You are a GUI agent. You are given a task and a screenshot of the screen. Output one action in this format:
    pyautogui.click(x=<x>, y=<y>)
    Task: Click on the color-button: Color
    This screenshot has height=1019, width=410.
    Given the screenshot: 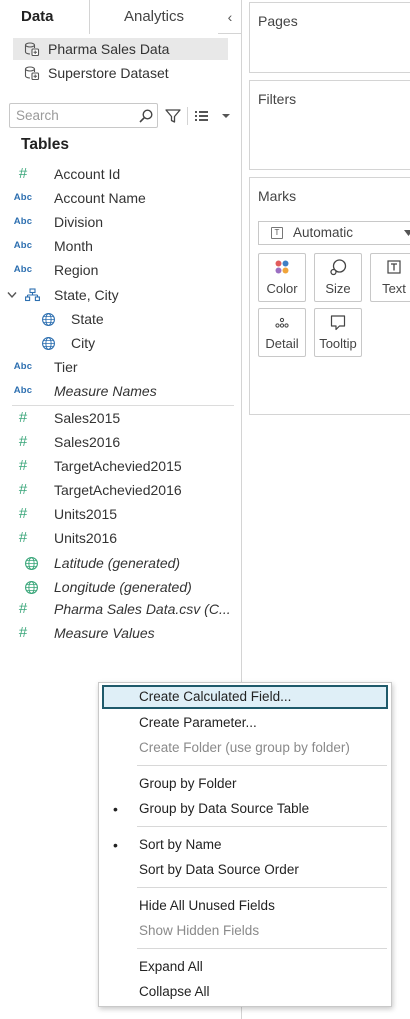 What is the action you would take?
    pyautogui.click(x=282, y=277)
    